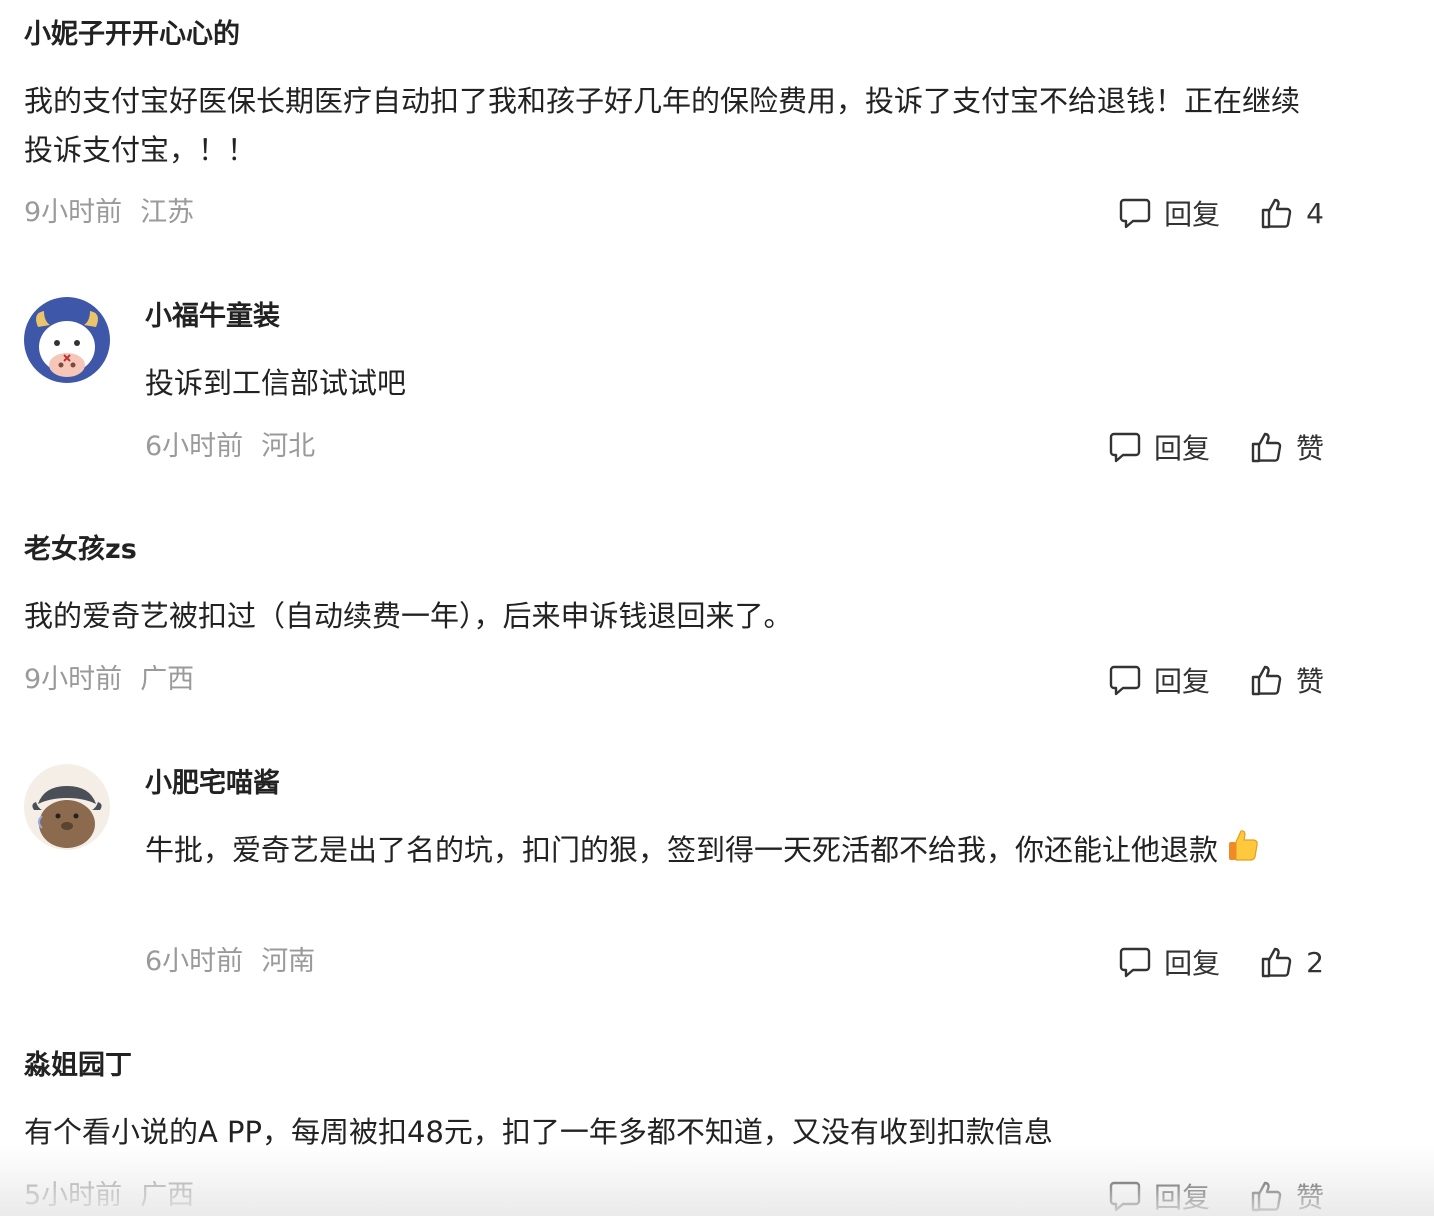  I want to click on comment-actions: 回复 2, so click(1221, 962).